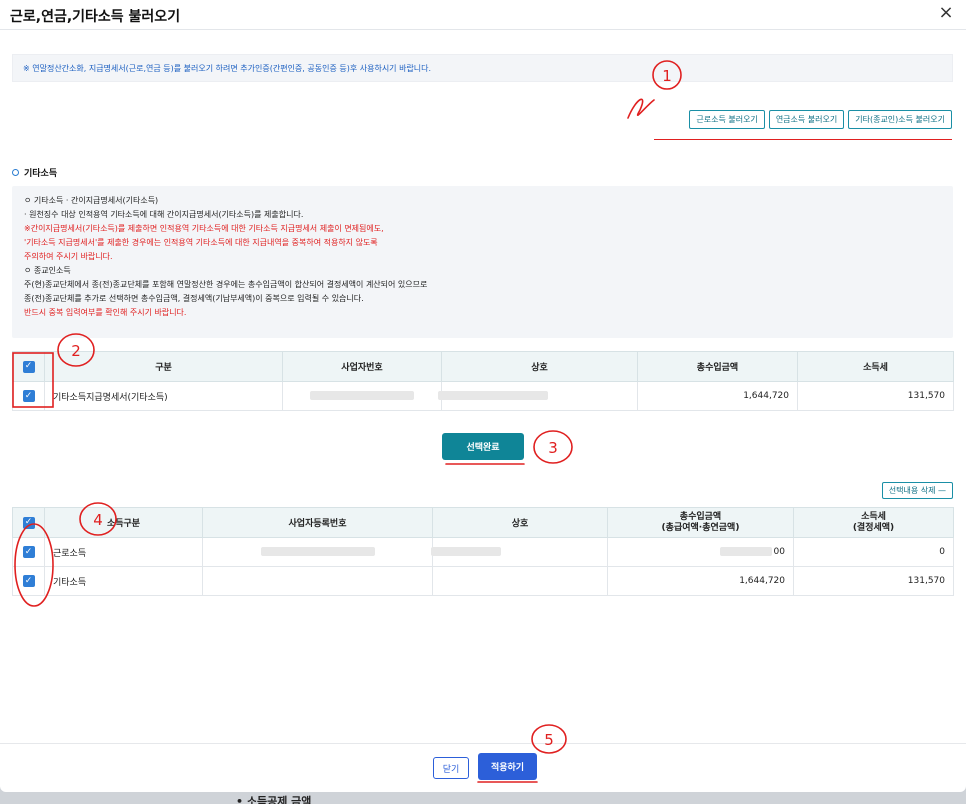 Image resolution: width=966 pixels, height=804 pixels. I want to click on col-total-income-line2: (총급여액·총연금액), so click(700, 527).